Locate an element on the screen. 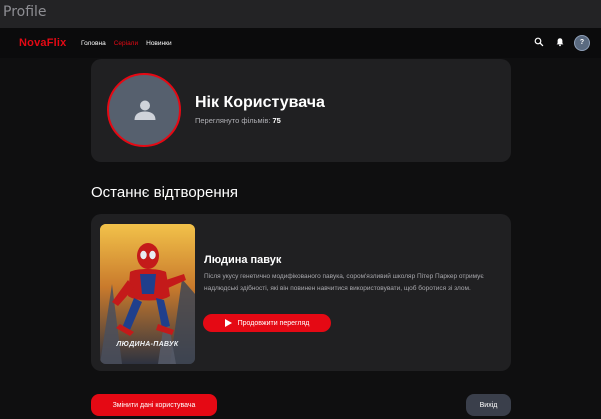  play-icon is located at coordinates (228, 323).